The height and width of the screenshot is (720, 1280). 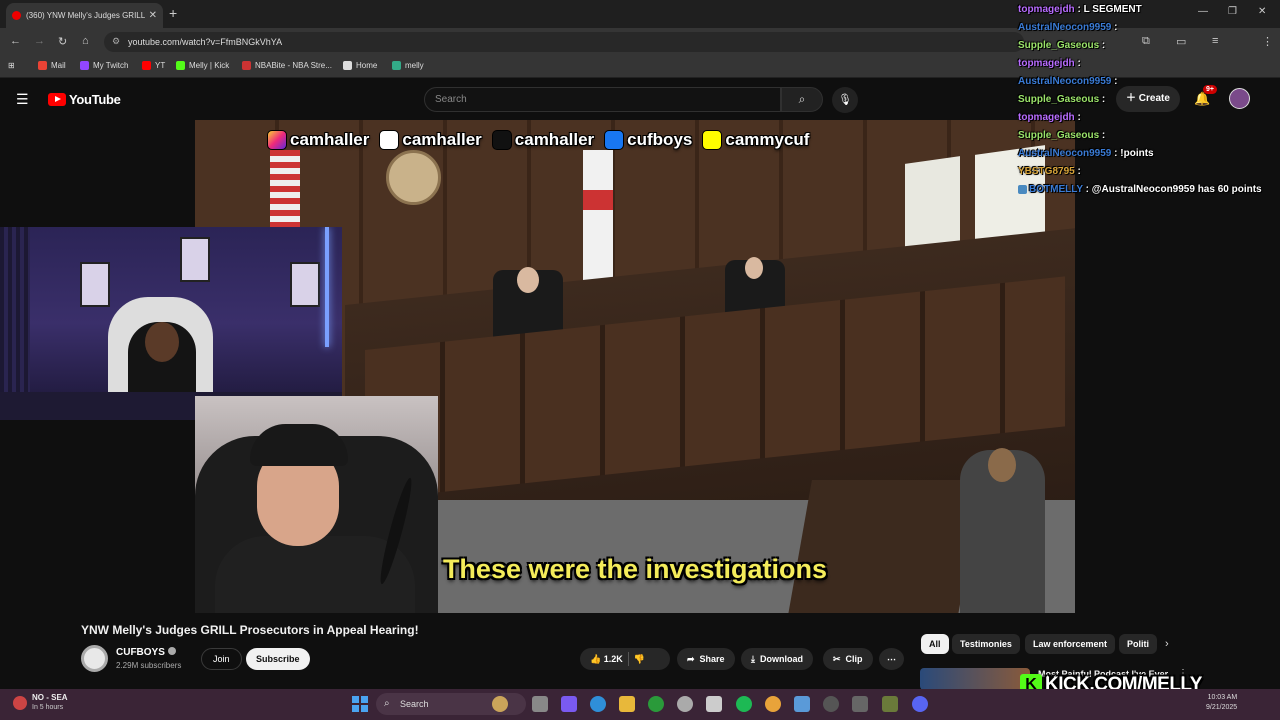 What do you see at coordinates (408, 65) in the screenshot?
I see `bookmark-melly: melly` at bounding box center [408, 65].